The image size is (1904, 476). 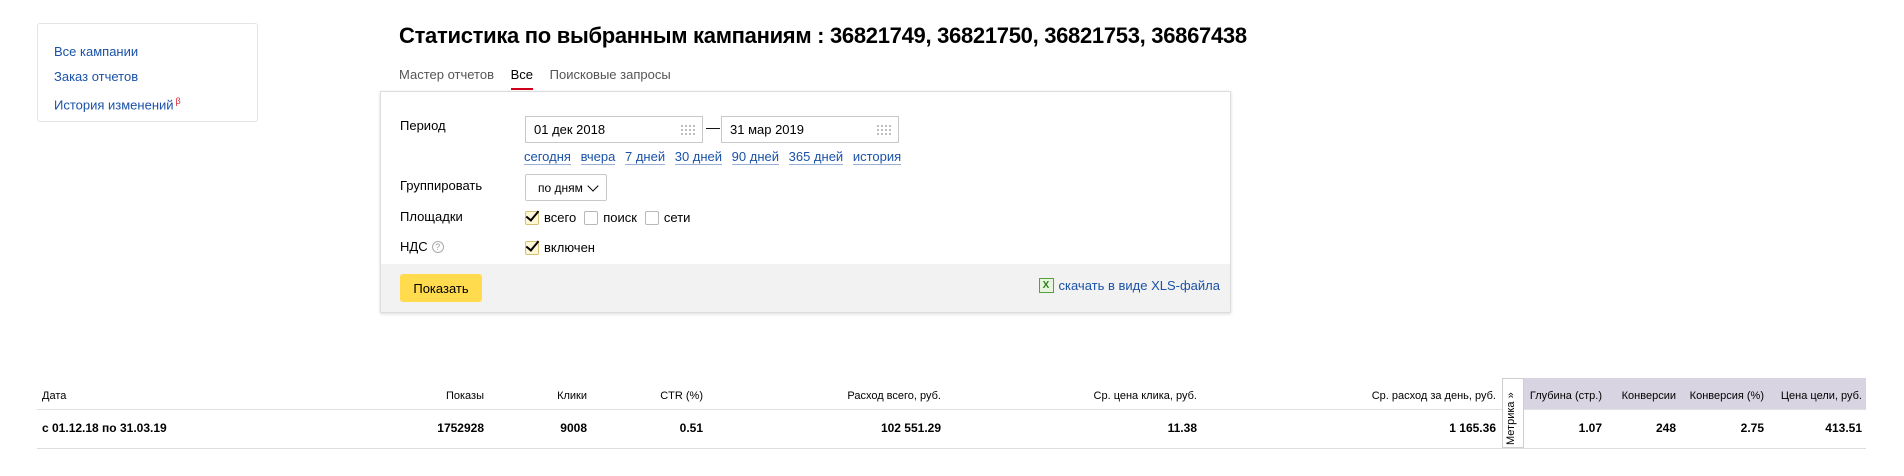 What do you see at coordinates (541, 78) in the screenshot?
I see `report-tabs: Мастер отчетов Все Поисковые запросы` at bounding box center [541, 78].